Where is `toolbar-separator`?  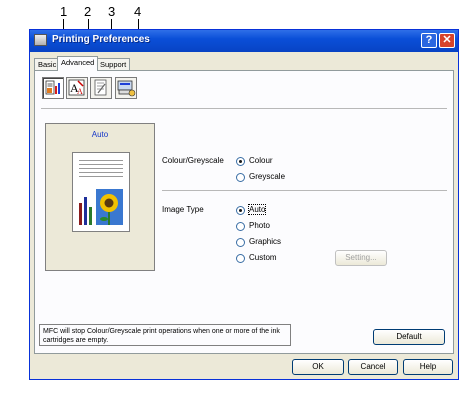
toolbar-separator is located at coordinates (244, 108).